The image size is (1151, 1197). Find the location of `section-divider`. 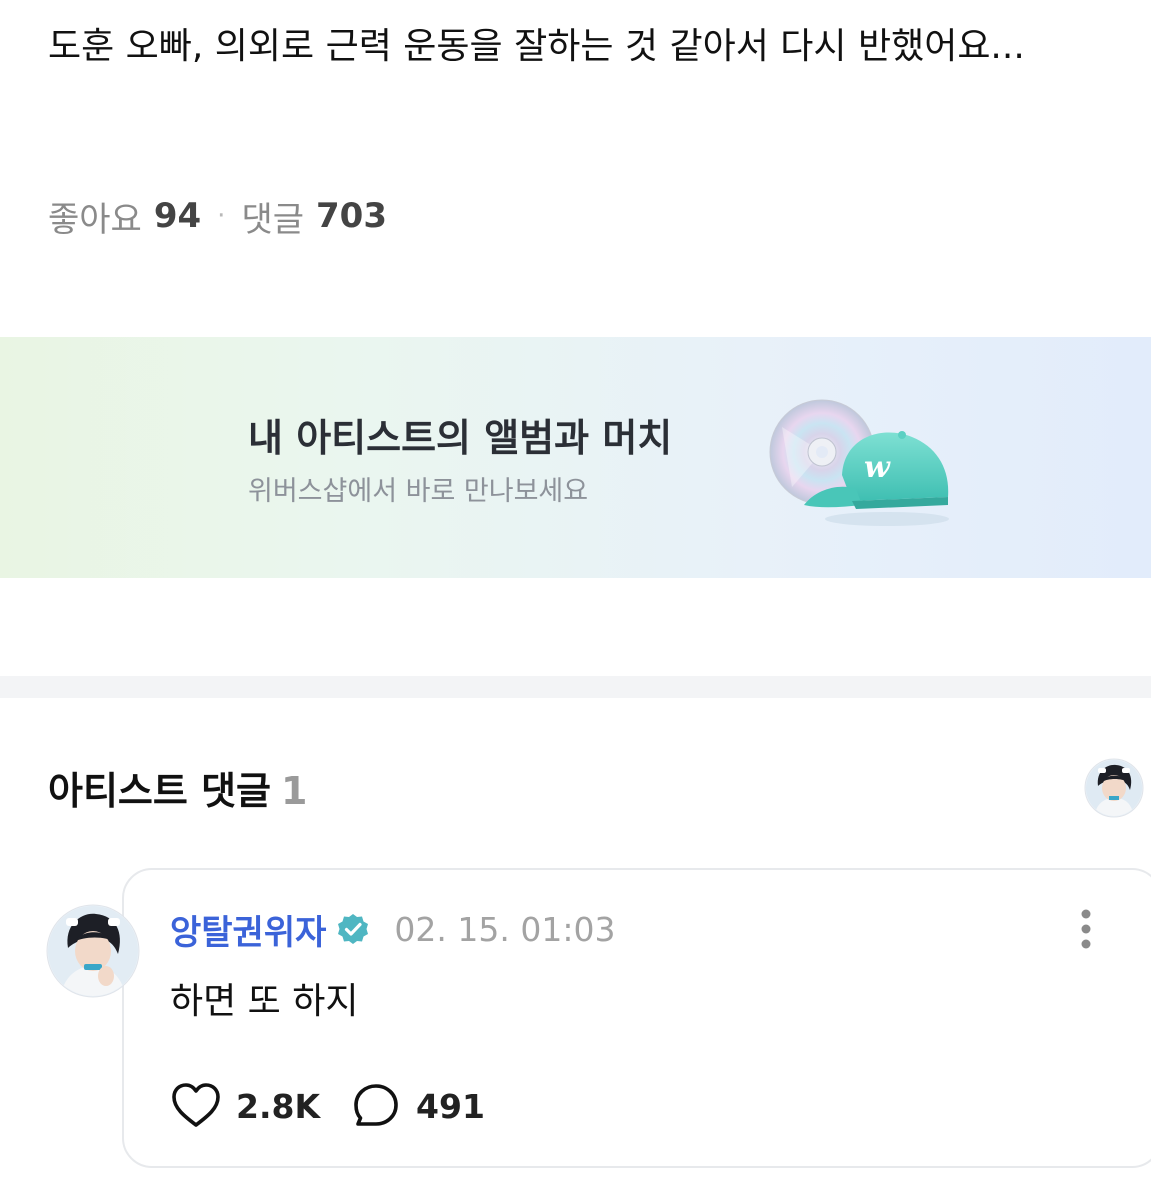

section-divider is located at coordinates (575, 687).